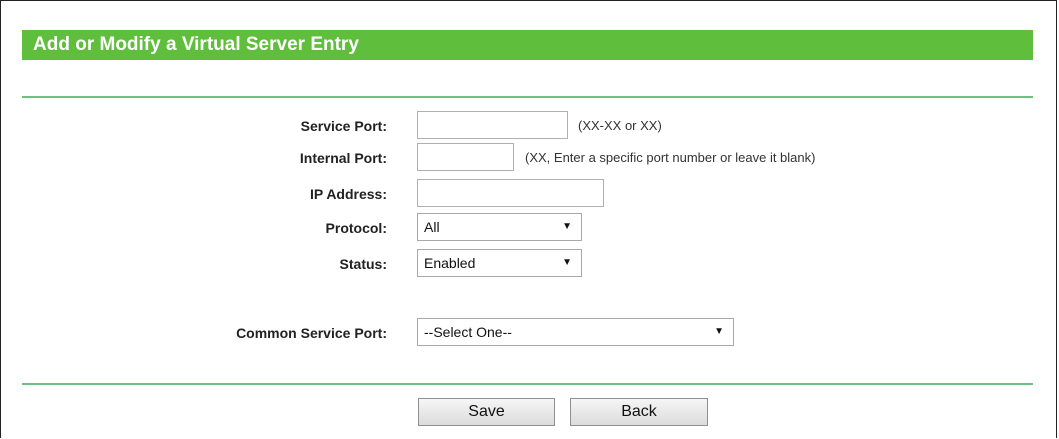 Image resolution: width=1059 pixels, height=439 pixels. I want to click on ip-address-row: IP Address:, so click(529, 194).